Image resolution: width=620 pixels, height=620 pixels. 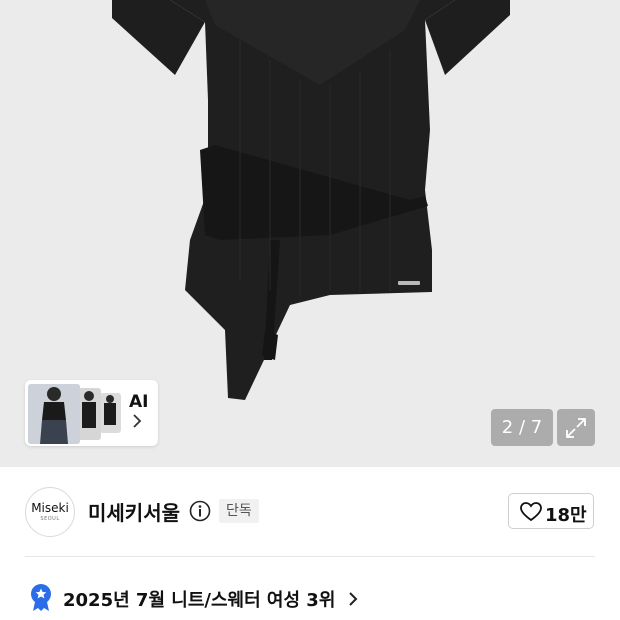 I want to click on info-icon, so click(x=200, y=511).